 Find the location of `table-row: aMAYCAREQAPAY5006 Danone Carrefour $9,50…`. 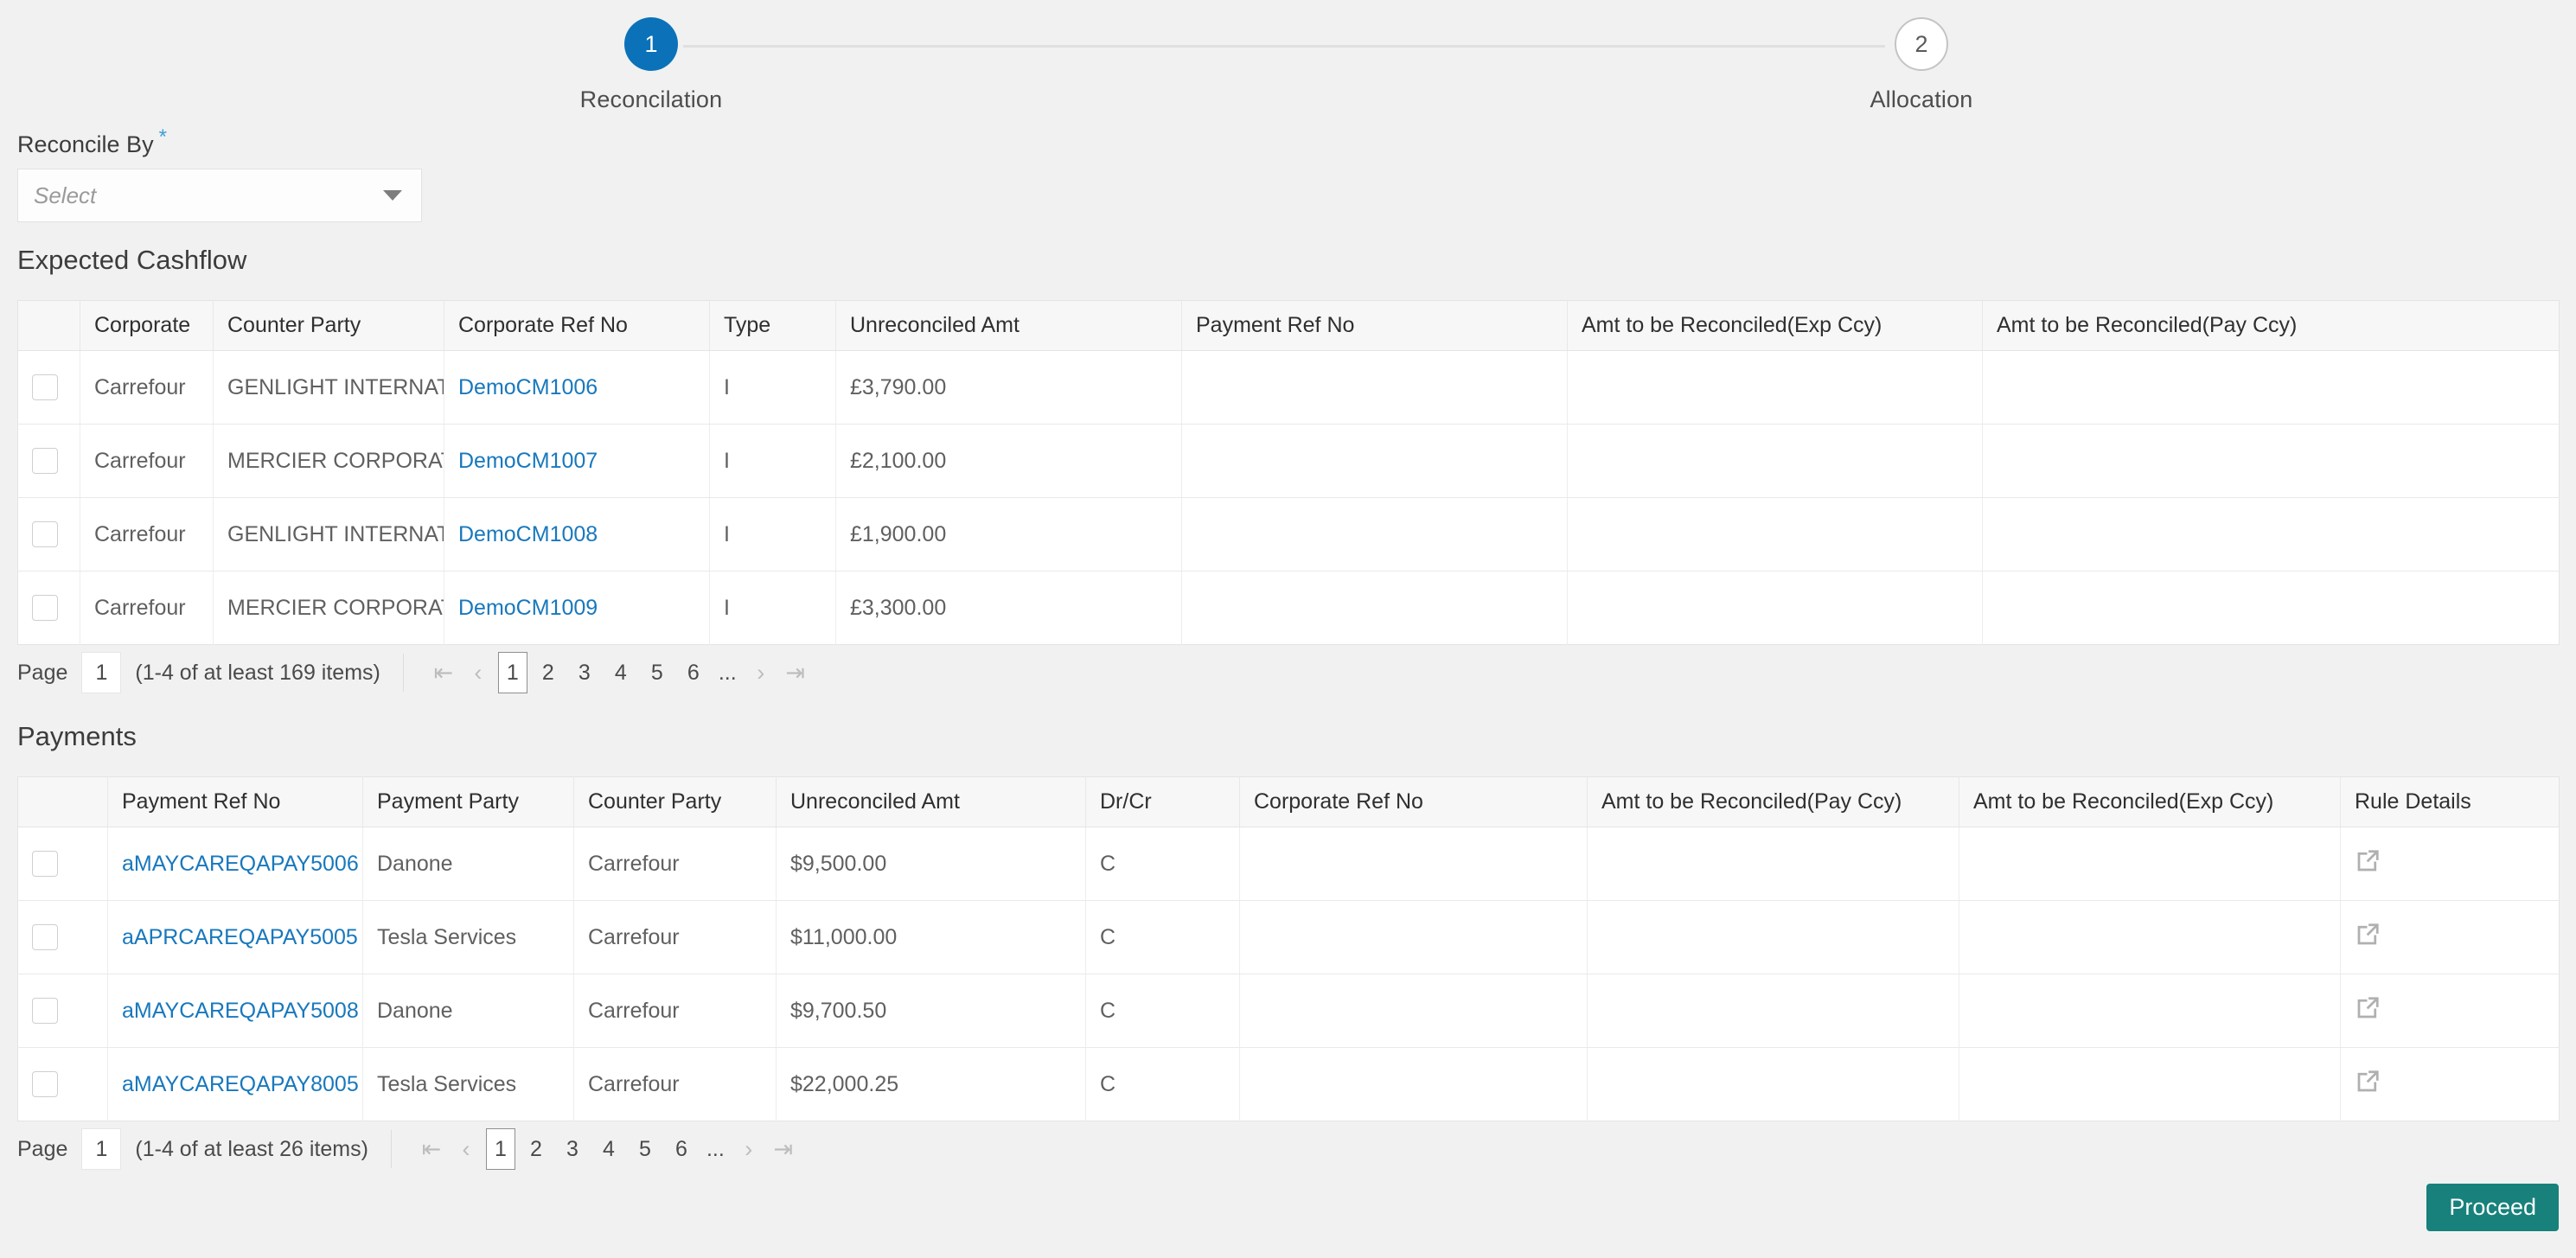

table-row: aMAYCAREQAPAY5006 Danone Carrefour $9,50… is located at coordinates (1288, 864).